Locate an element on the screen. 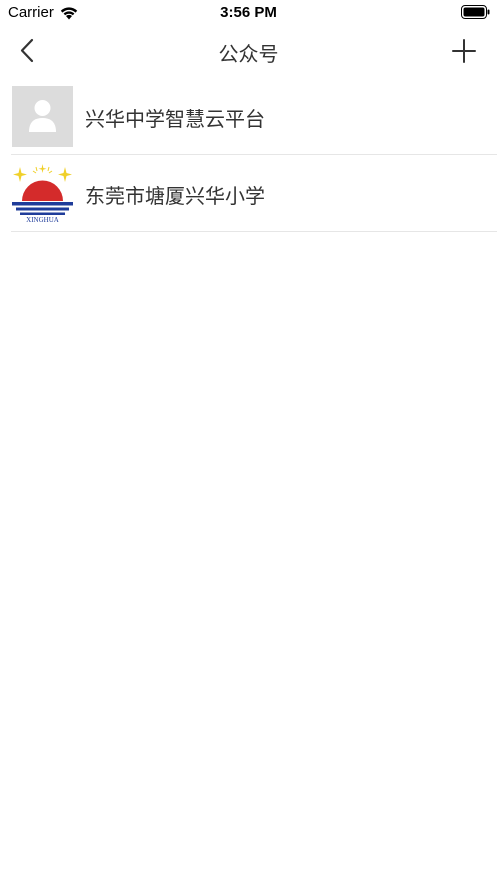  divider is located at coordinates (254, 231).